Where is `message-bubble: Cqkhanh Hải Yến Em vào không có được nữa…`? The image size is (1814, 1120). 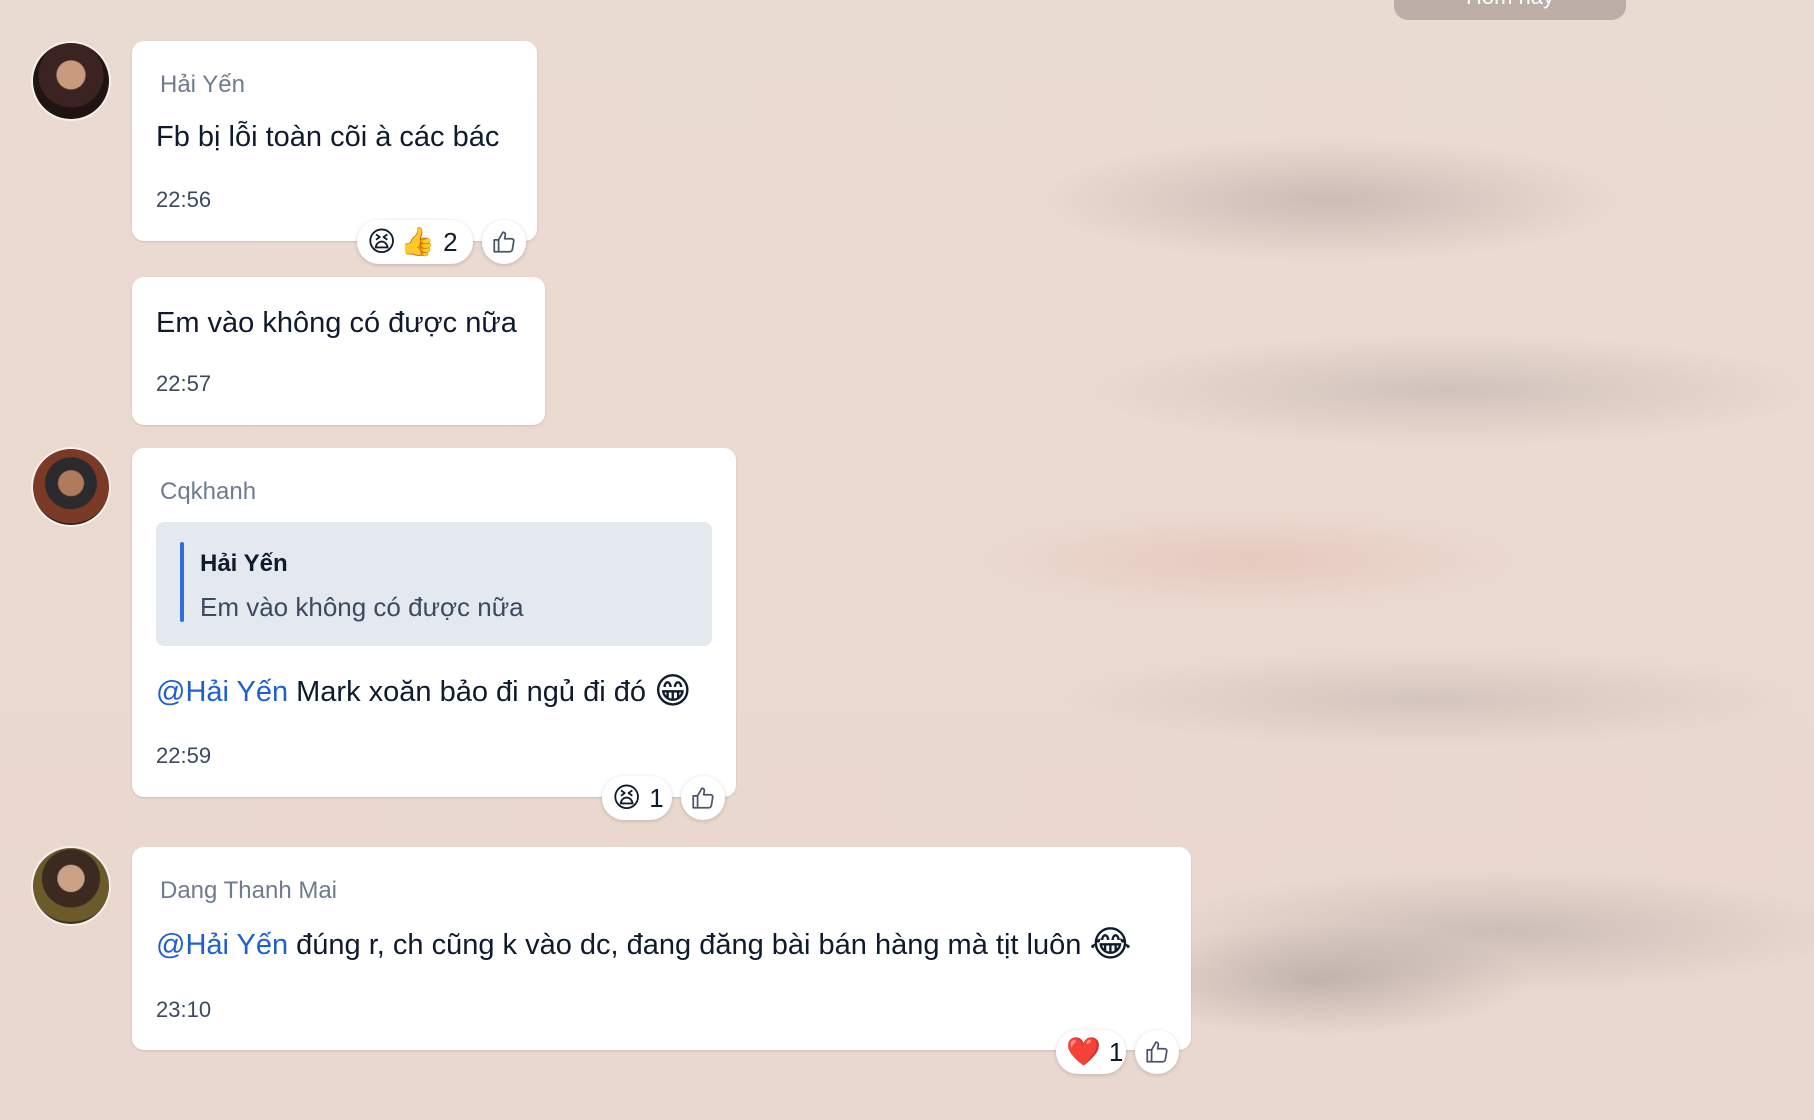
message-bubble: Cqkhanh Hải Yến Em vào không có được nữa… is located at coordinates (434, 622).